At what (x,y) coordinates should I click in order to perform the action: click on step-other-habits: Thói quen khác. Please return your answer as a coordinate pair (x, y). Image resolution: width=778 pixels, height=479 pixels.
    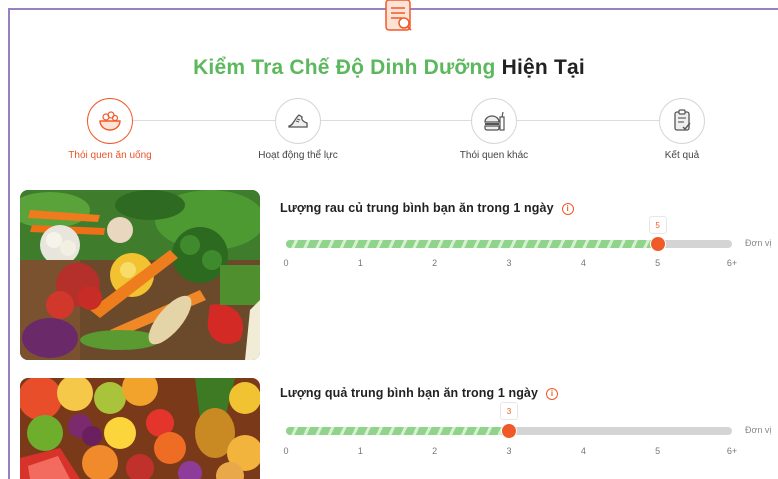
    Looking at the image, I should click on (494, 129).